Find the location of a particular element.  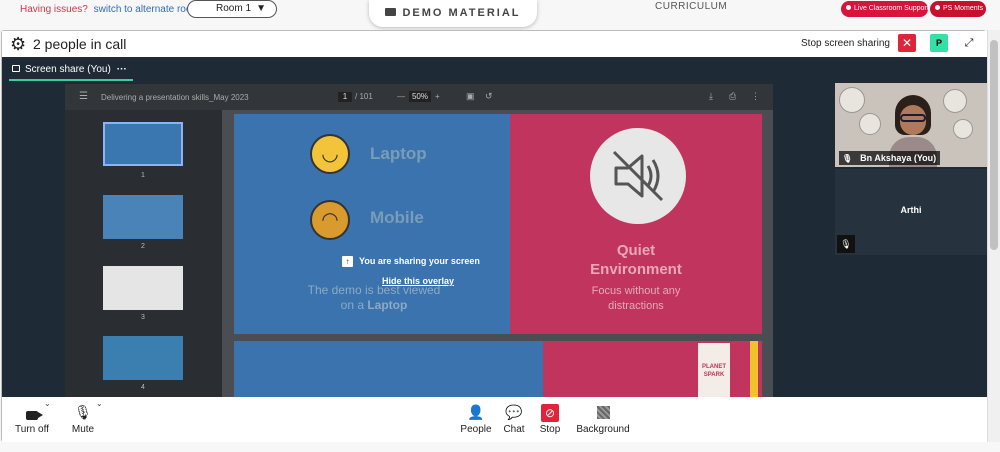

thumbnail-number: 1 is located at coordinates (143, 175).